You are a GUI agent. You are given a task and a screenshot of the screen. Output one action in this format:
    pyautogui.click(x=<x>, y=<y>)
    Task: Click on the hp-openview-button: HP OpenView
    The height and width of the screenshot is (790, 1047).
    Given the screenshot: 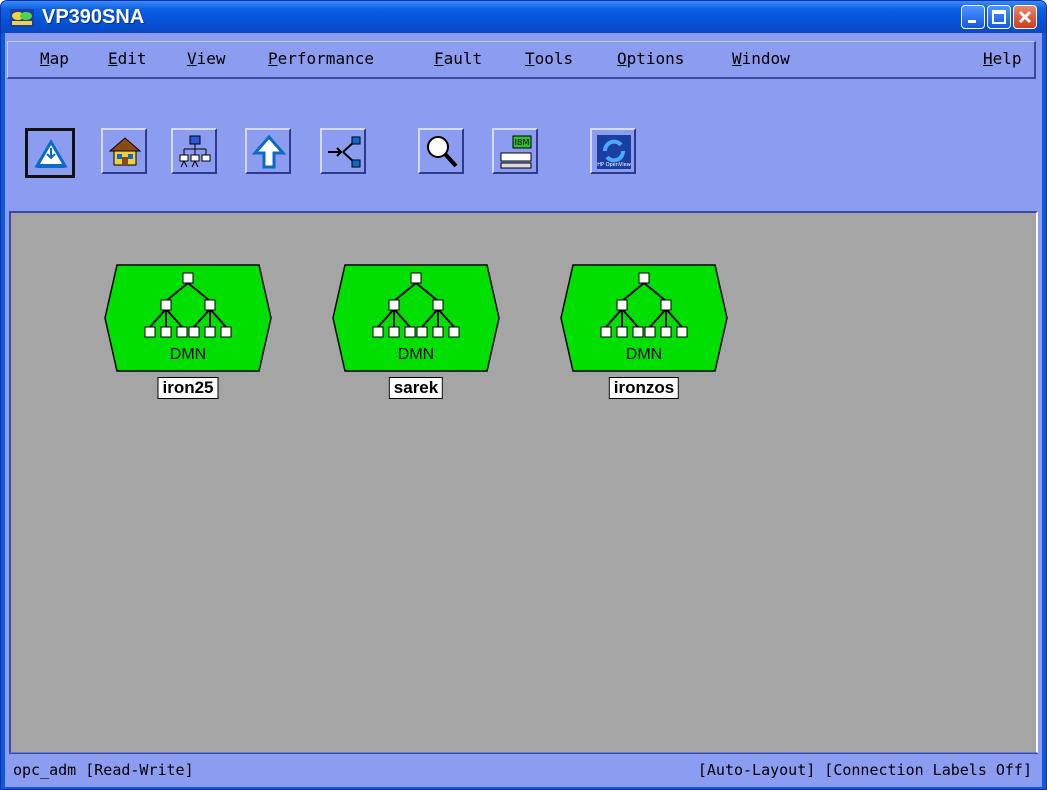 What is the action you would take?
    pyautogui.click(x=613, y=151)
    